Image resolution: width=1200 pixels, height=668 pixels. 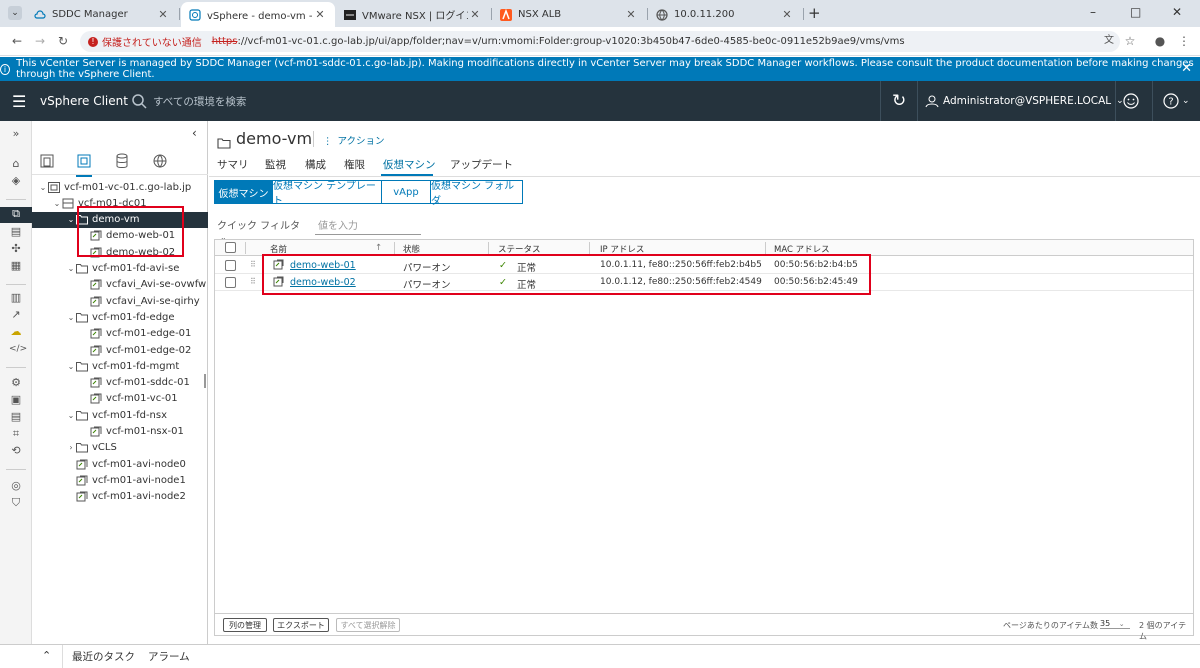 I want to click on more-menu-icon: ⋮, so click(x=1184, y=41).